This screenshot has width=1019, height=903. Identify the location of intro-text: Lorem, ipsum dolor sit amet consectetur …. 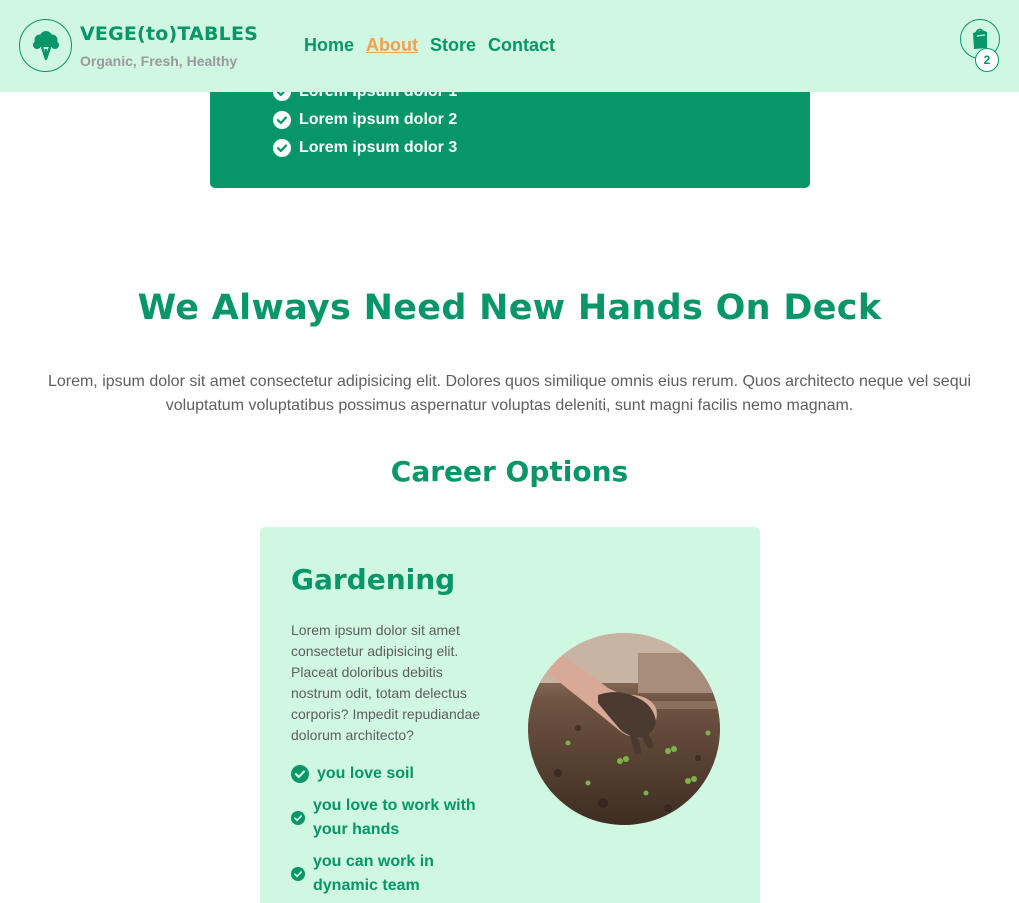
(509, 393).